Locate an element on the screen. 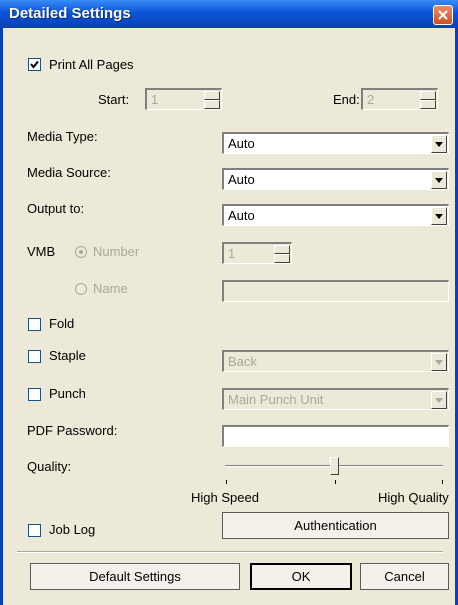 The image size is (458, 605). start-value: 1 is located at coordinates (155, 99).